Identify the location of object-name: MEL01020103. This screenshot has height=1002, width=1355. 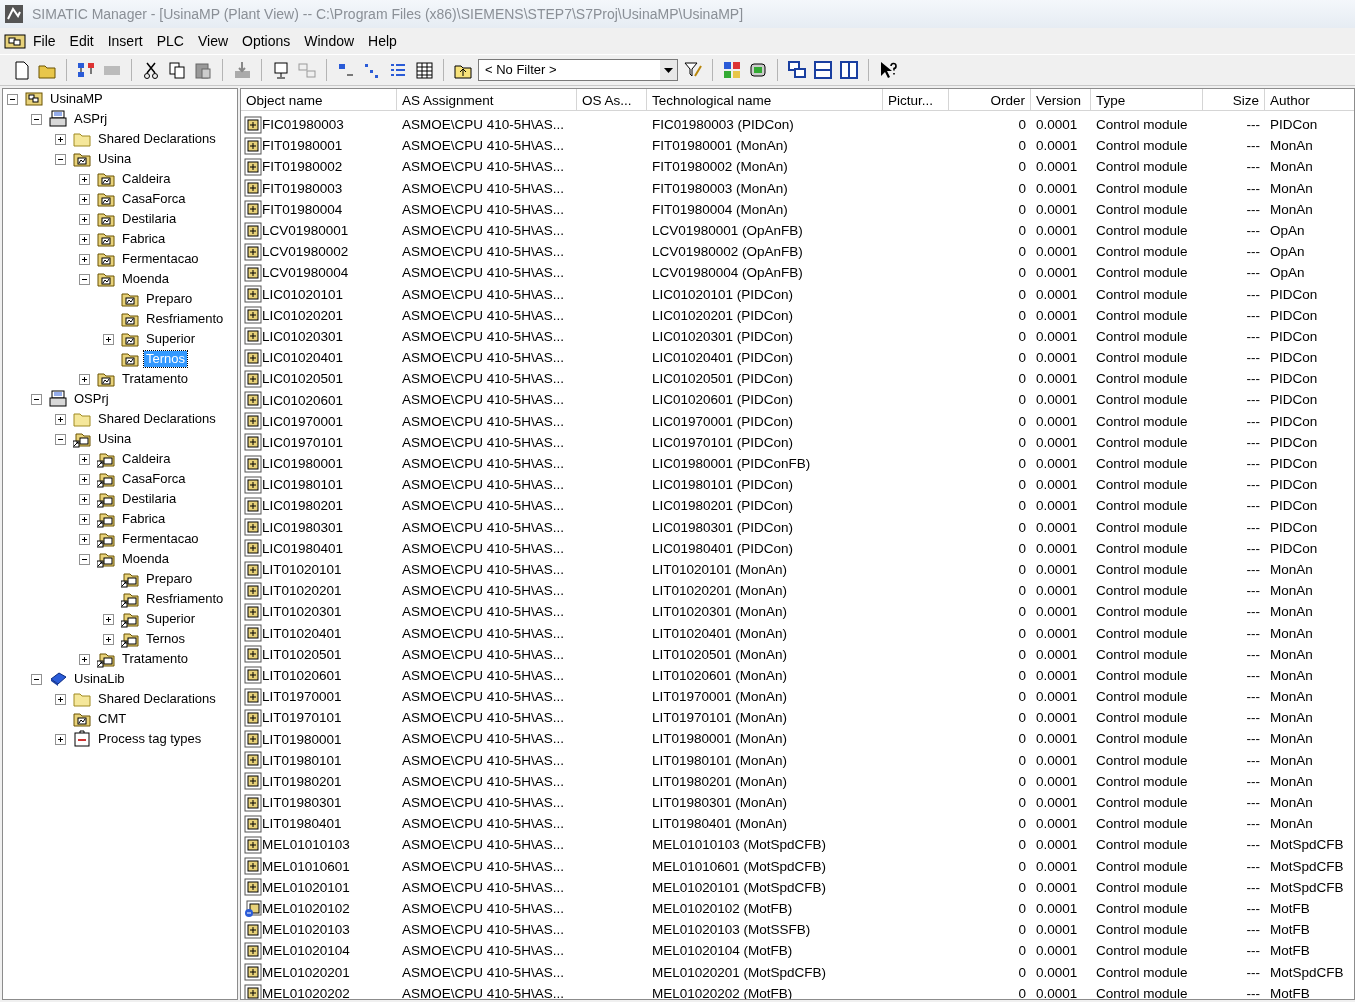
(306, 930).